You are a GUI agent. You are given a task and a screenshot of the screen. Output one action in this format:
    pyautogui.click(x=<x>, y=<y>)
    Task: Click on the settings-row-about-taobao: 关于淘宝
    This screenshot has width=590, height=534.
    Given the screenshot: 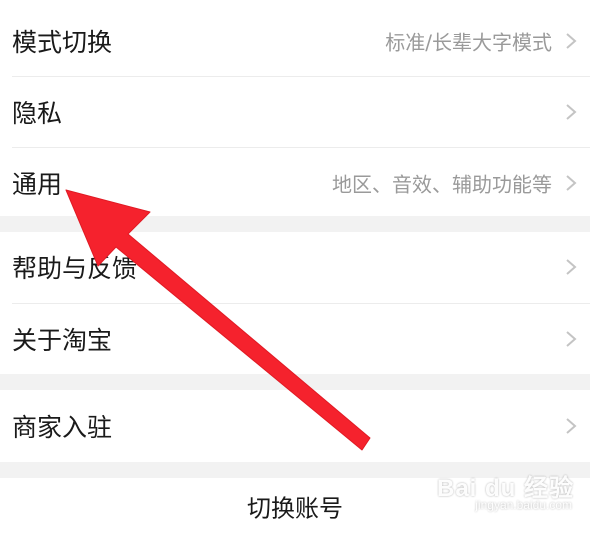 What is the action you would take?
    pyautogui.click(x=295, y=339)
    